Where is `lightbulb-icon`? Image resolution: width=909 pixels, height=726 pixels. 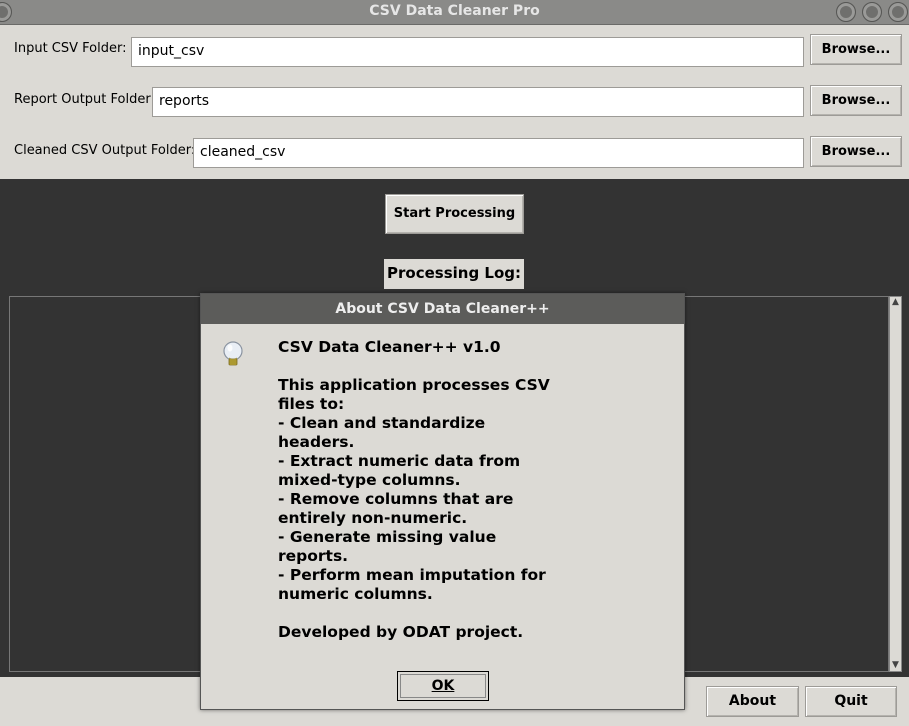
lightbulb-icon is located at coordinates (233, 353).